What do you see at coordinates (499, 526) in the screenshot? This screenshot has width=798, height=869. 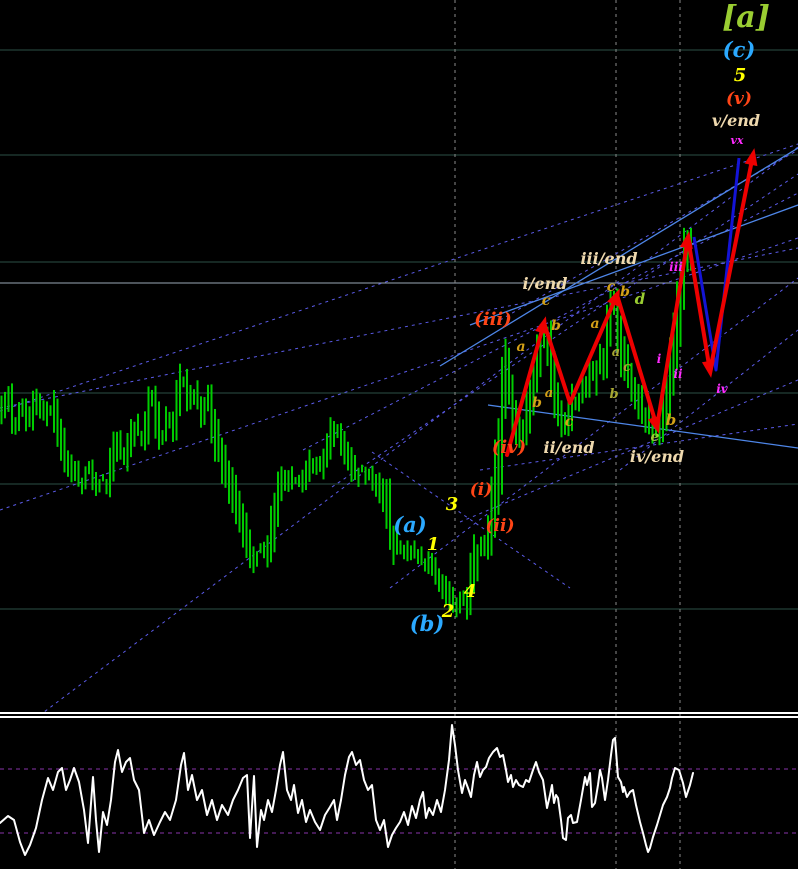 I see `wave-label-ii: (ii)` at bounding box center [499, 526].